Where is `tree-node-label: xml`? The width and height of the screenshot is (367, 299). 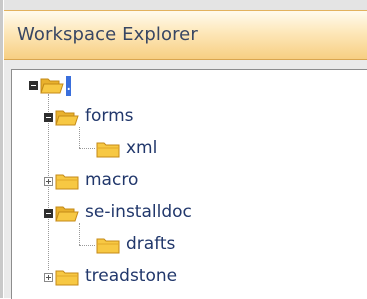 tree-node-label: xml is located at coordinates (142, 148).